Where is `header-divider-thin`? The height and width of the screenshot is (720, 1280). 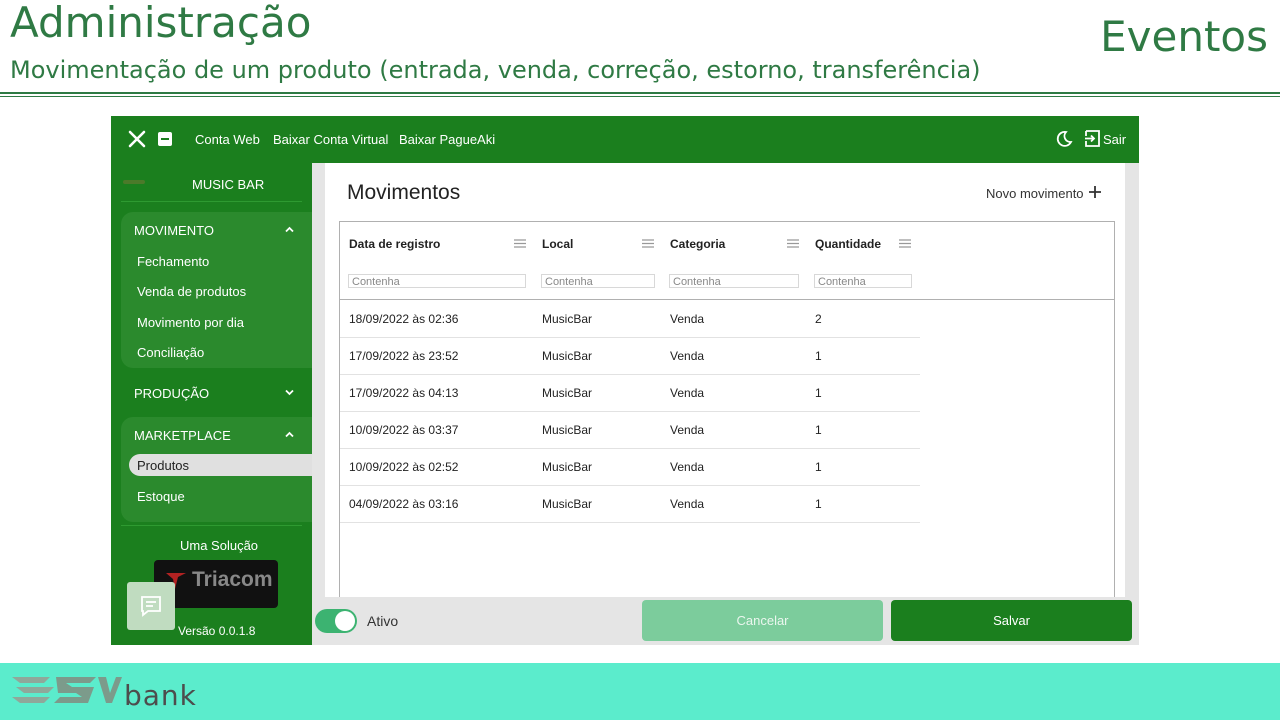
header-divider-thin is located at coordinates (640, 96).